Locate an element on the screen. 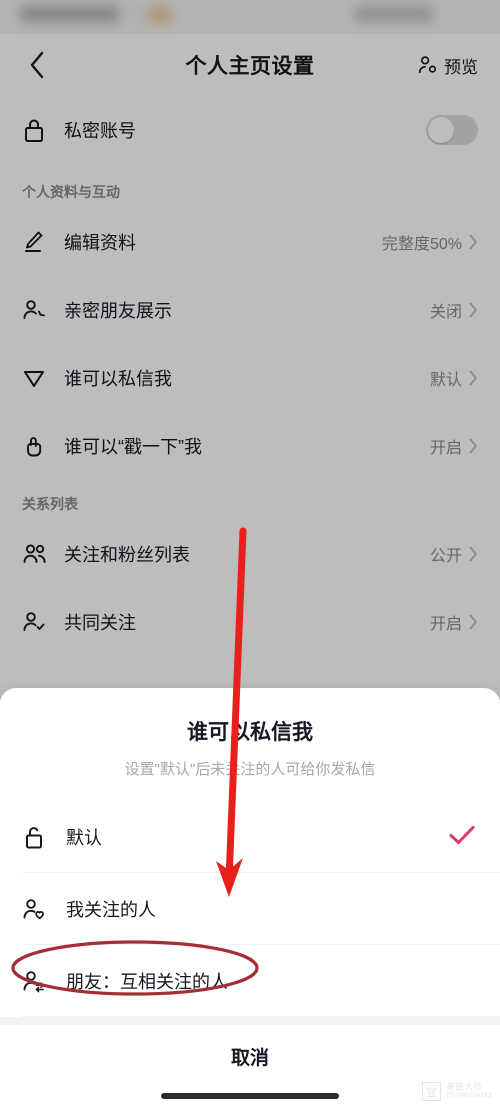  status-bar-blurred-right is located at coordinates (394, 14).